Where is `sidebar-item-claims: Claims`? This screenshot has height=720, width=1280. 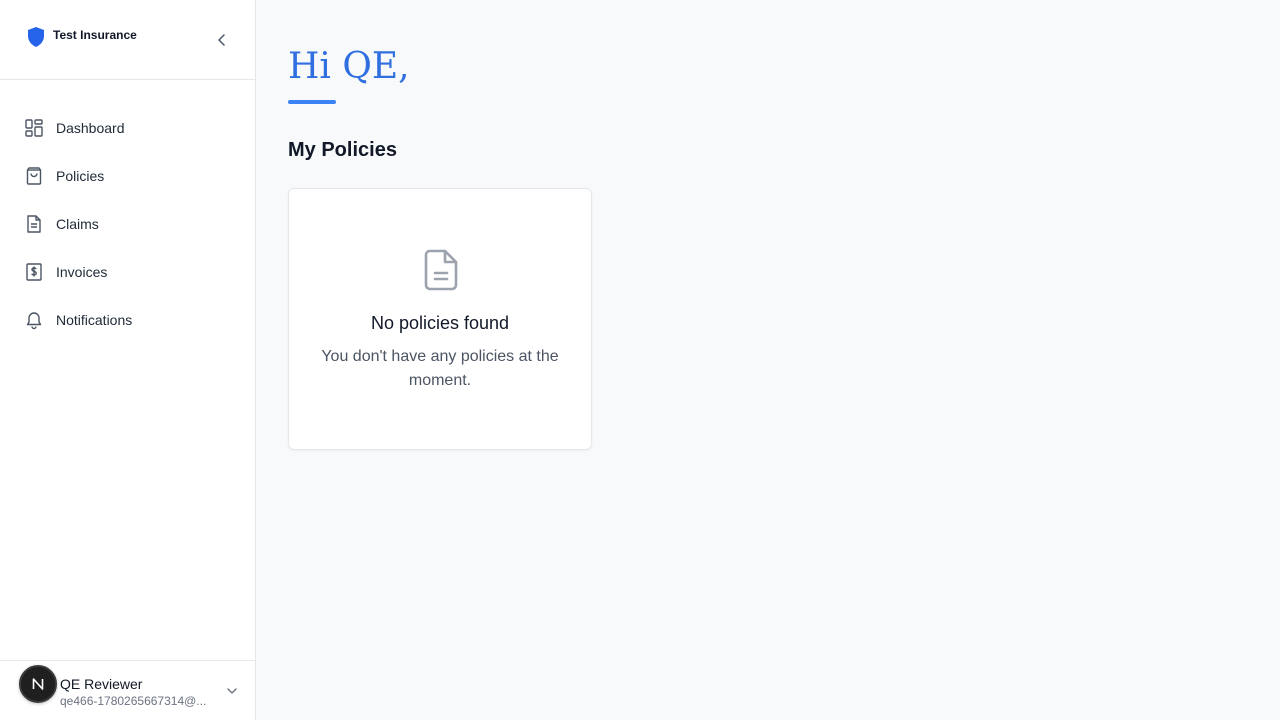 sidebar-item-claims: Claims is located at coordinates (127, 224).